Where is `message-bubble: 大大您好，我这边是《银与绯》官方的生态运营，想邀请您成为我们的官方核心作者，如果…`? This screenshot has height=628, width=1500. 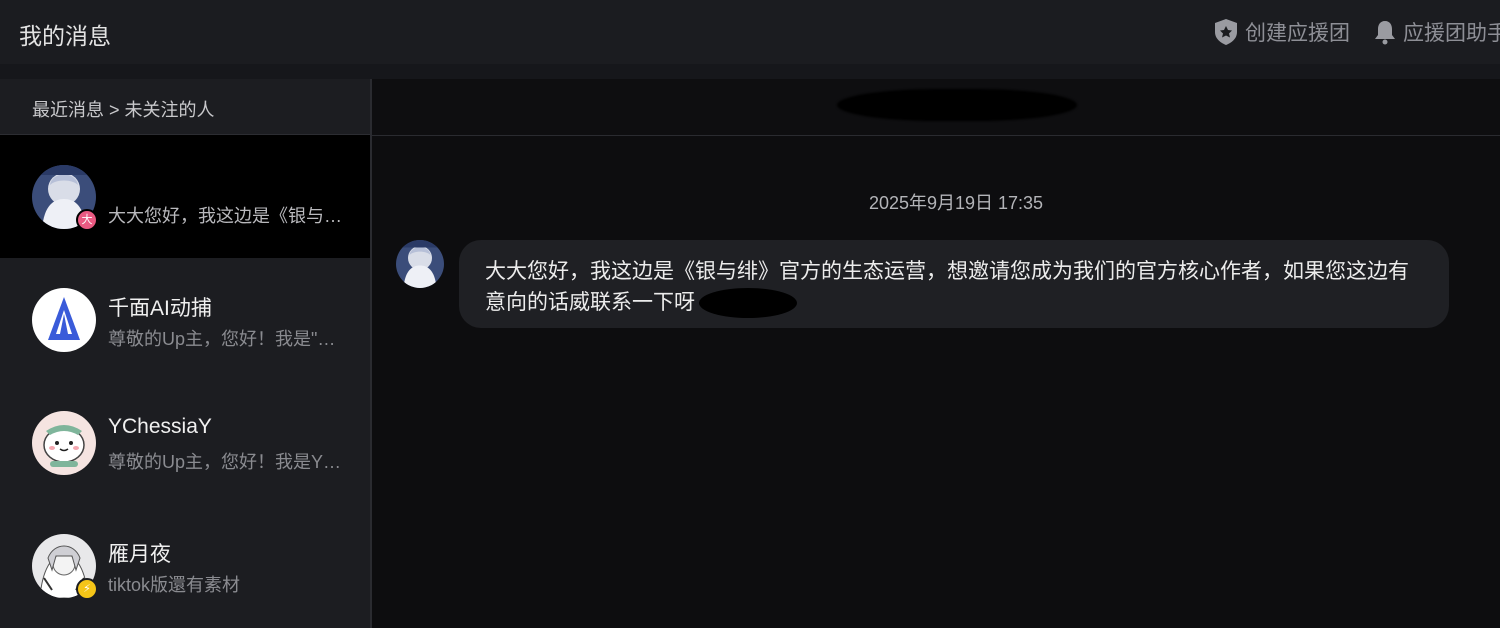 message-bubble: 大大您好，我这边是《银与绯》官方的生态运营，想邀请您成为我们的官方核心作者，如果… is located at coordinates (954, 284).